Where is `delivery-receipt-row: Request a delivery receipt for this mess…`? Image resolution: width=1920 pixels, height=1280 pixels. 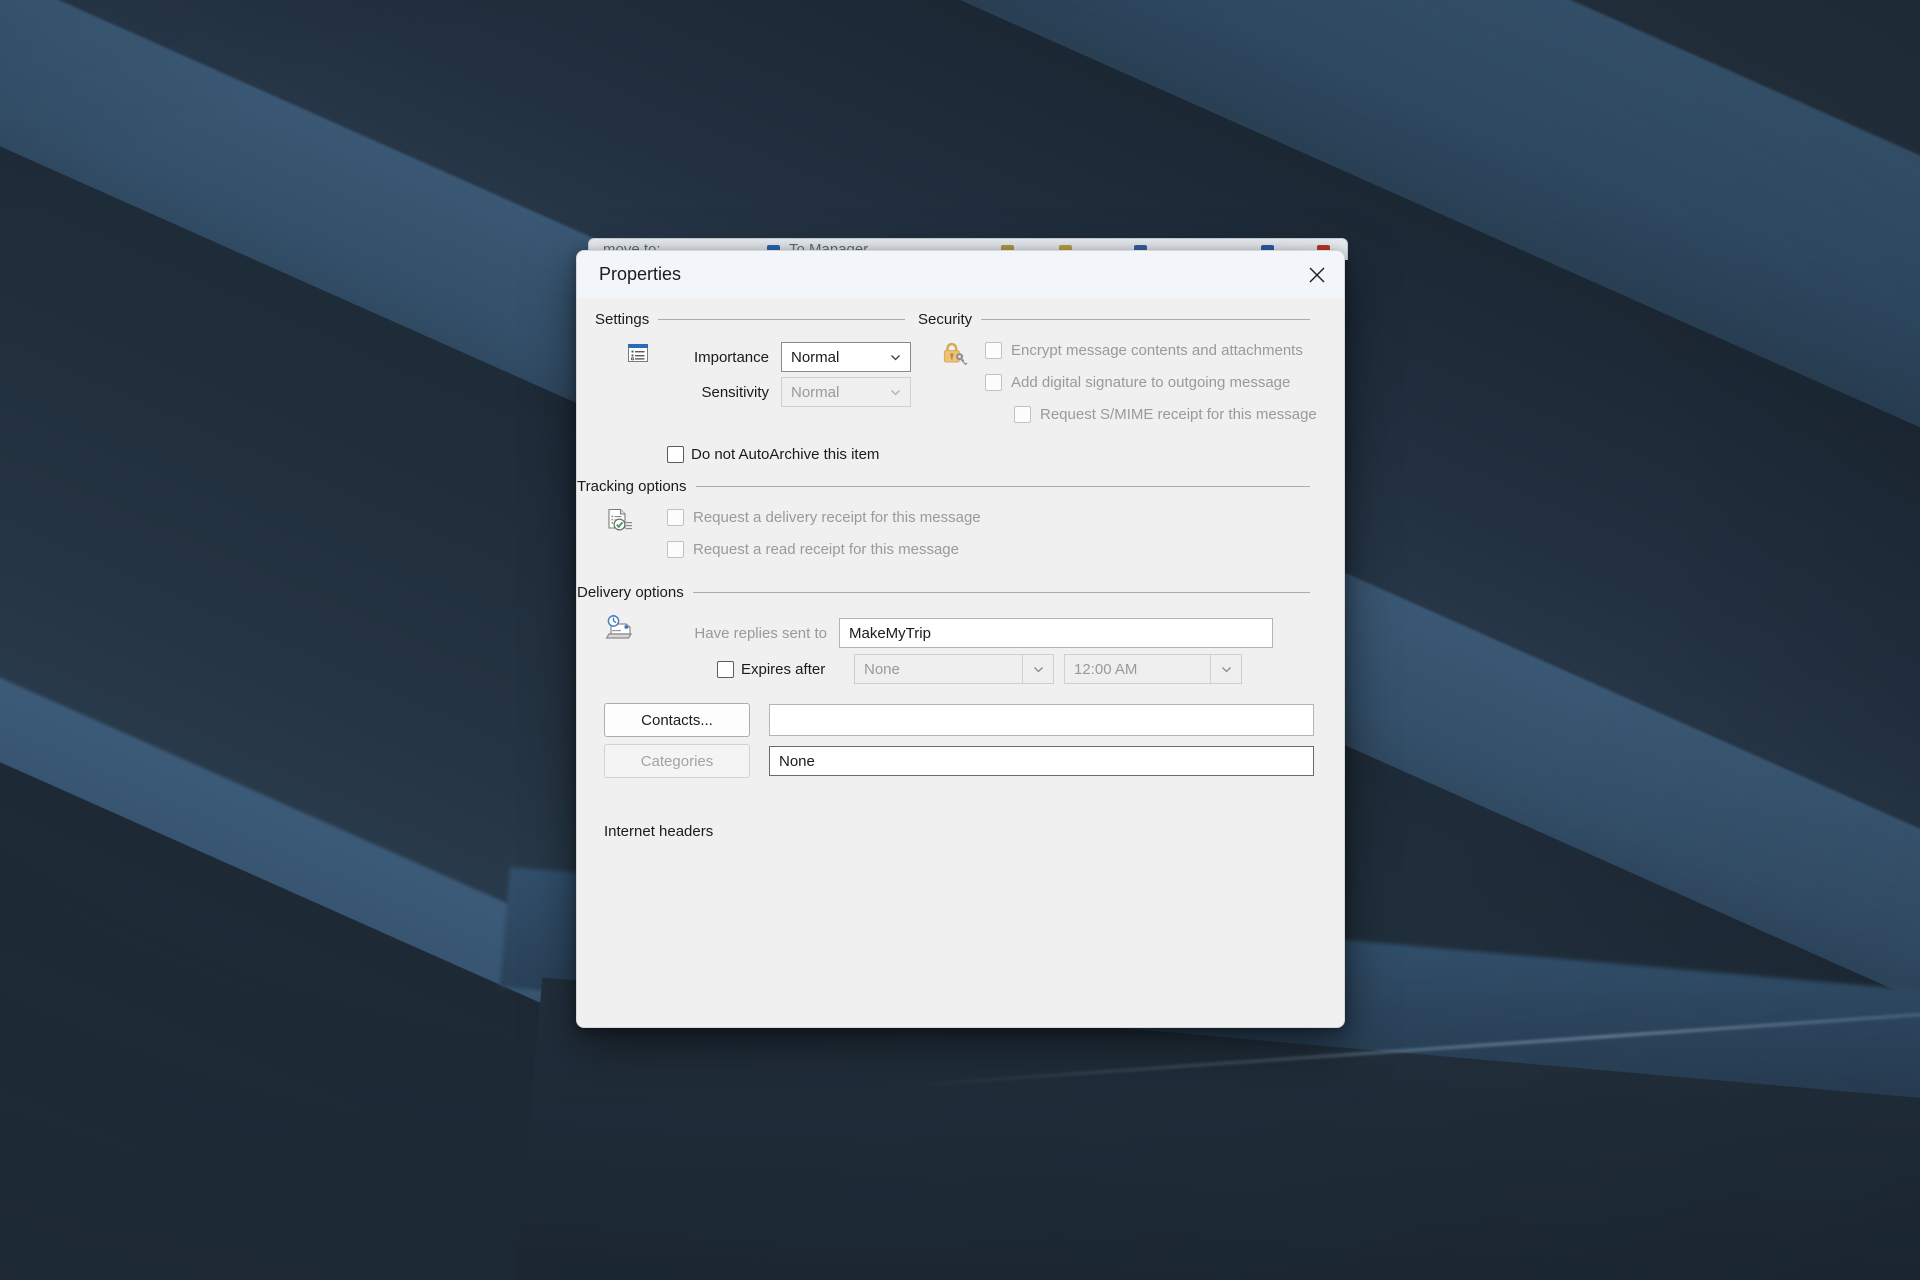 delivery-receipt-row: Request a delivery receipt for this mess… is located at coordinates (824, 517).